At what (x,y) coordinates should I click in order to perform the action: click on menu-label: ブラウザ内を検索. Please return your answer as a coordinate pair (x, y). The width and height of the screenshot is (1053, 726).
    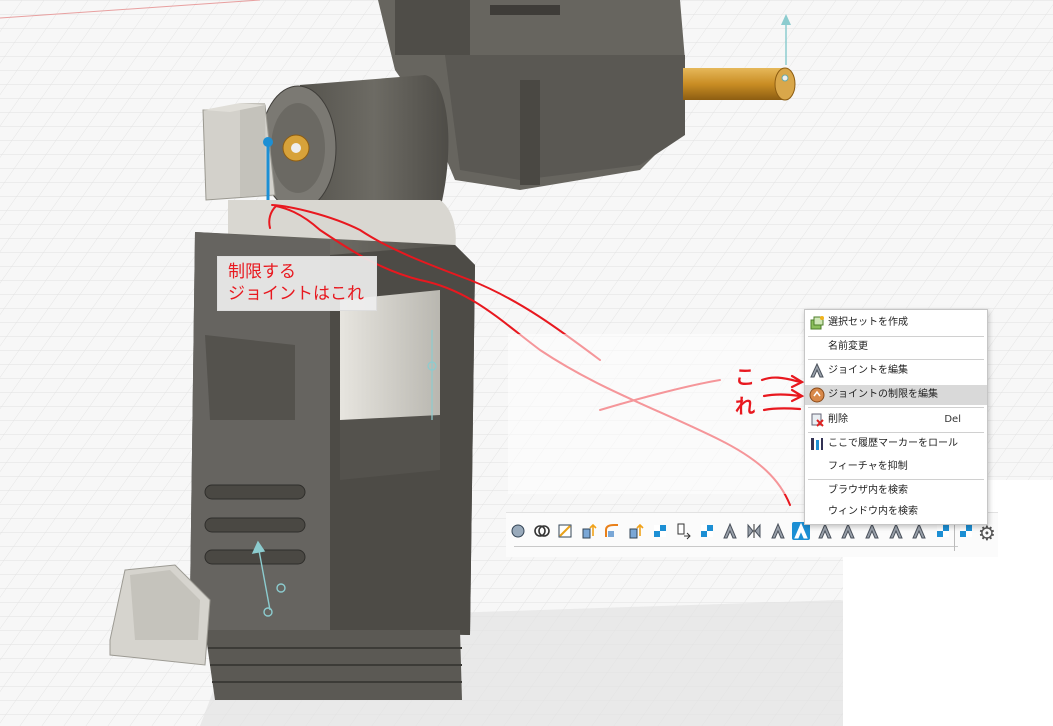
    Looking at the image, I should click on (868, 490).